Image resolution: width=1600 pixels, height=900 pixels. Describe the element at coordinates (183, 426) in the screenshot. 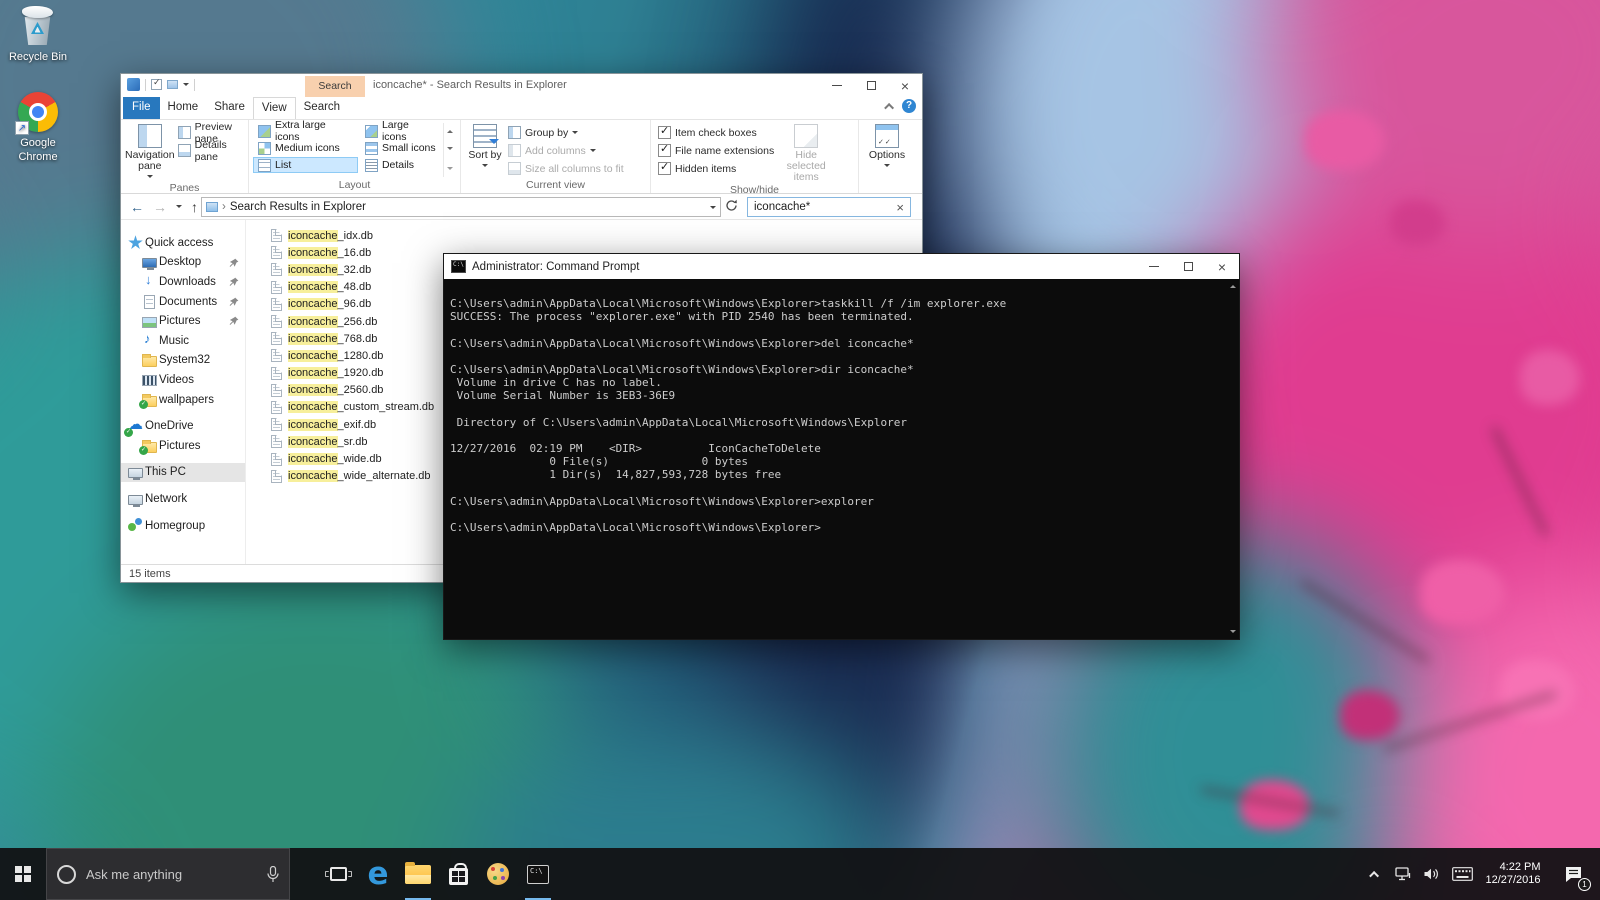

I see `sidebar-item: OneDrive` at that location.